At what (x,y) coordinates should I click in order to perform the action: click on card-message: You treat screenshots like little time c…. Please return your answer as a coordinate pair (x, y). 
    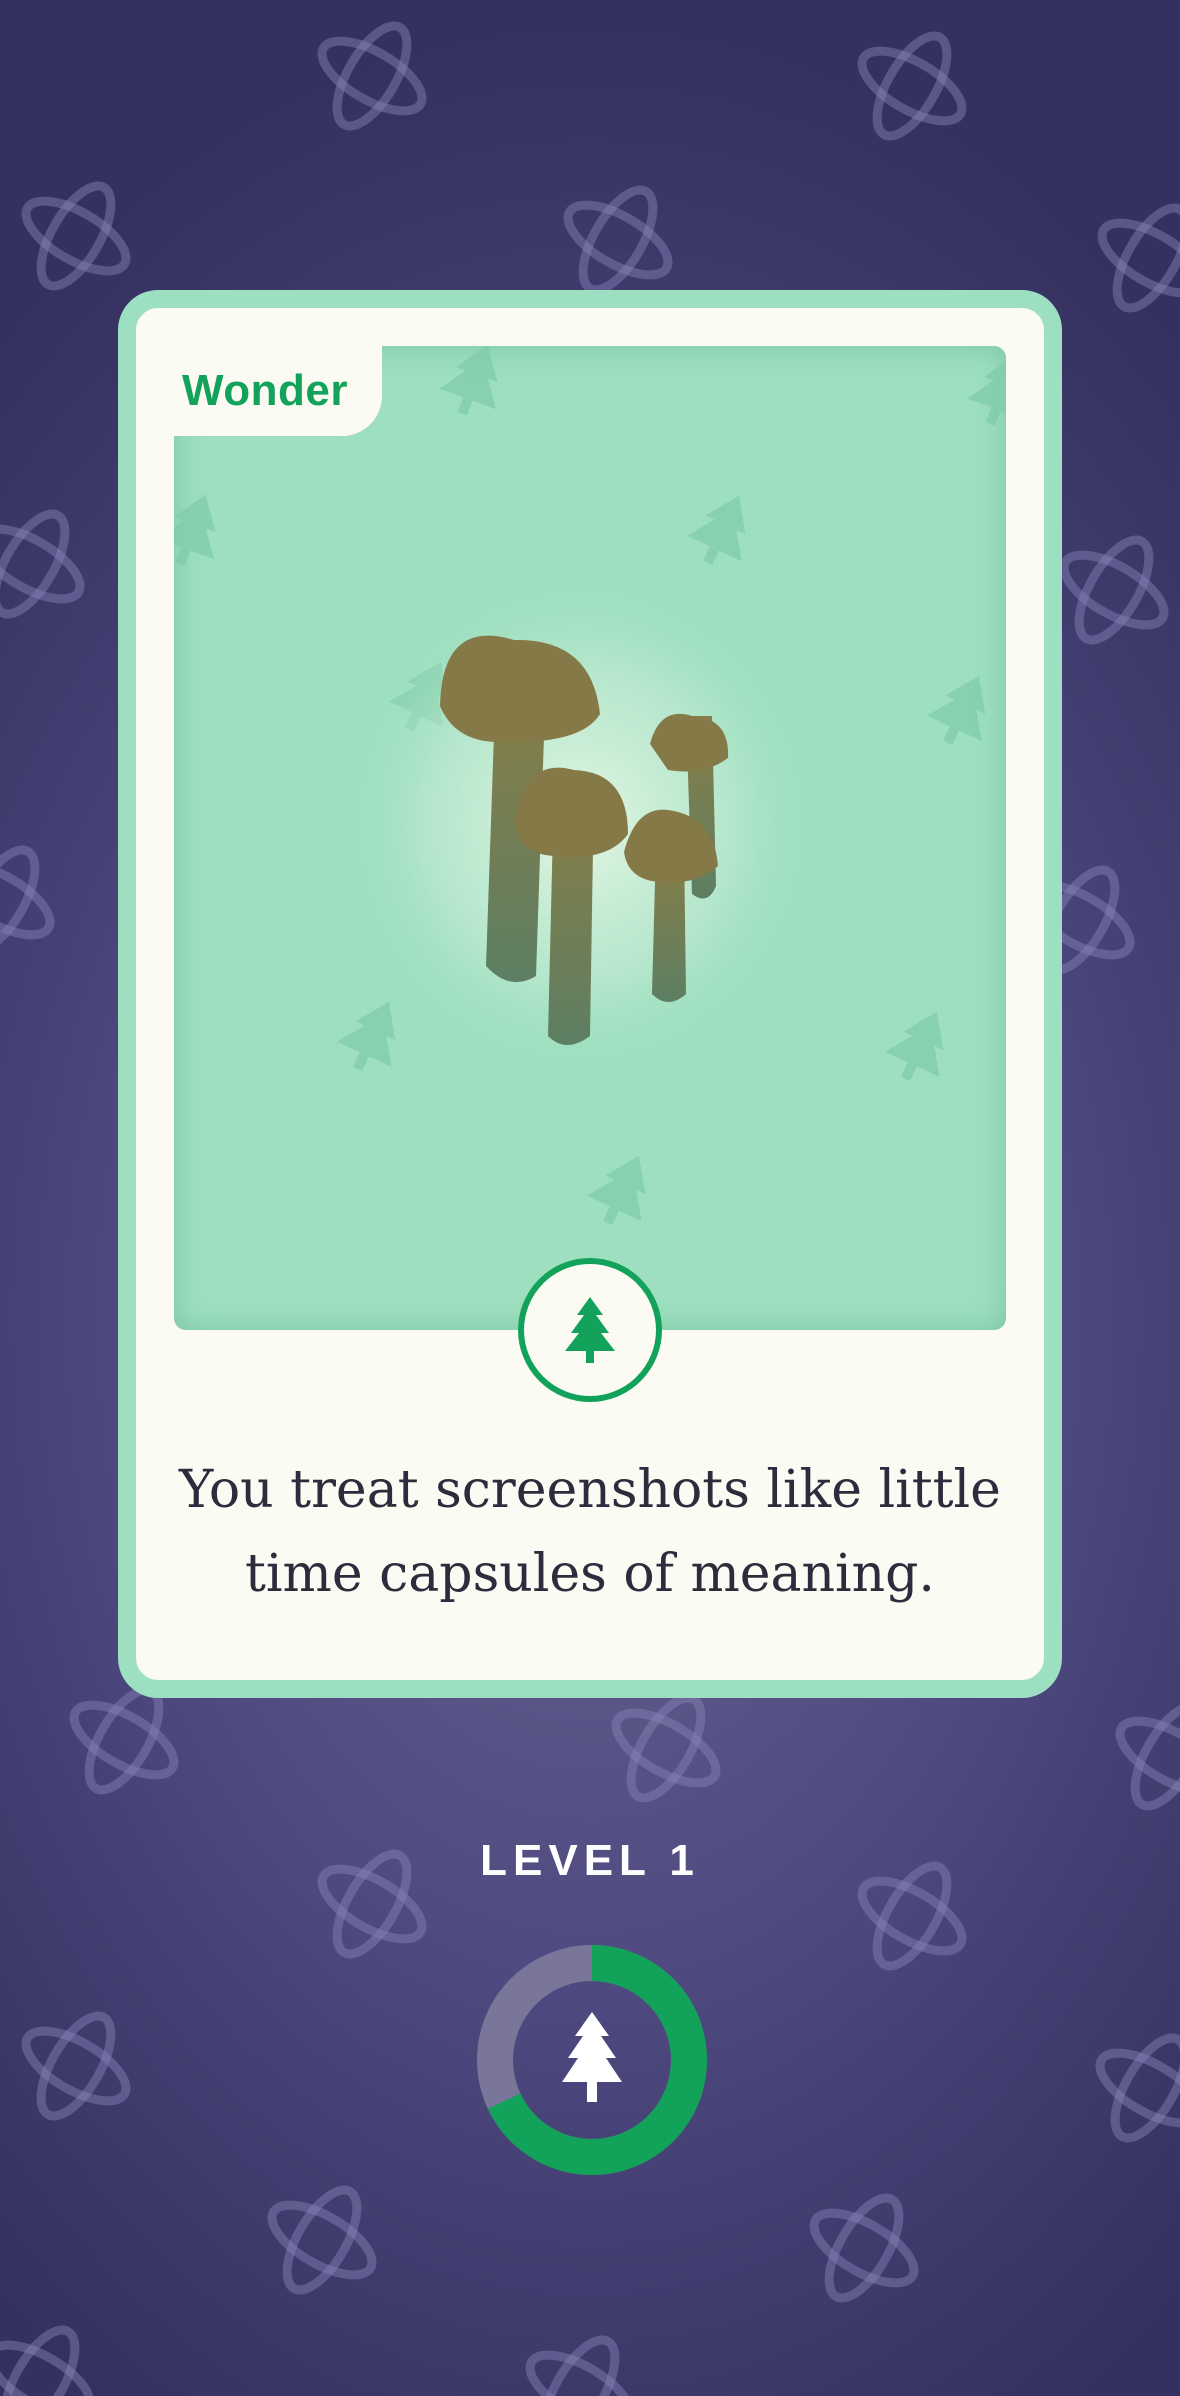
    Looking at the image, I should click on (590, 1532).